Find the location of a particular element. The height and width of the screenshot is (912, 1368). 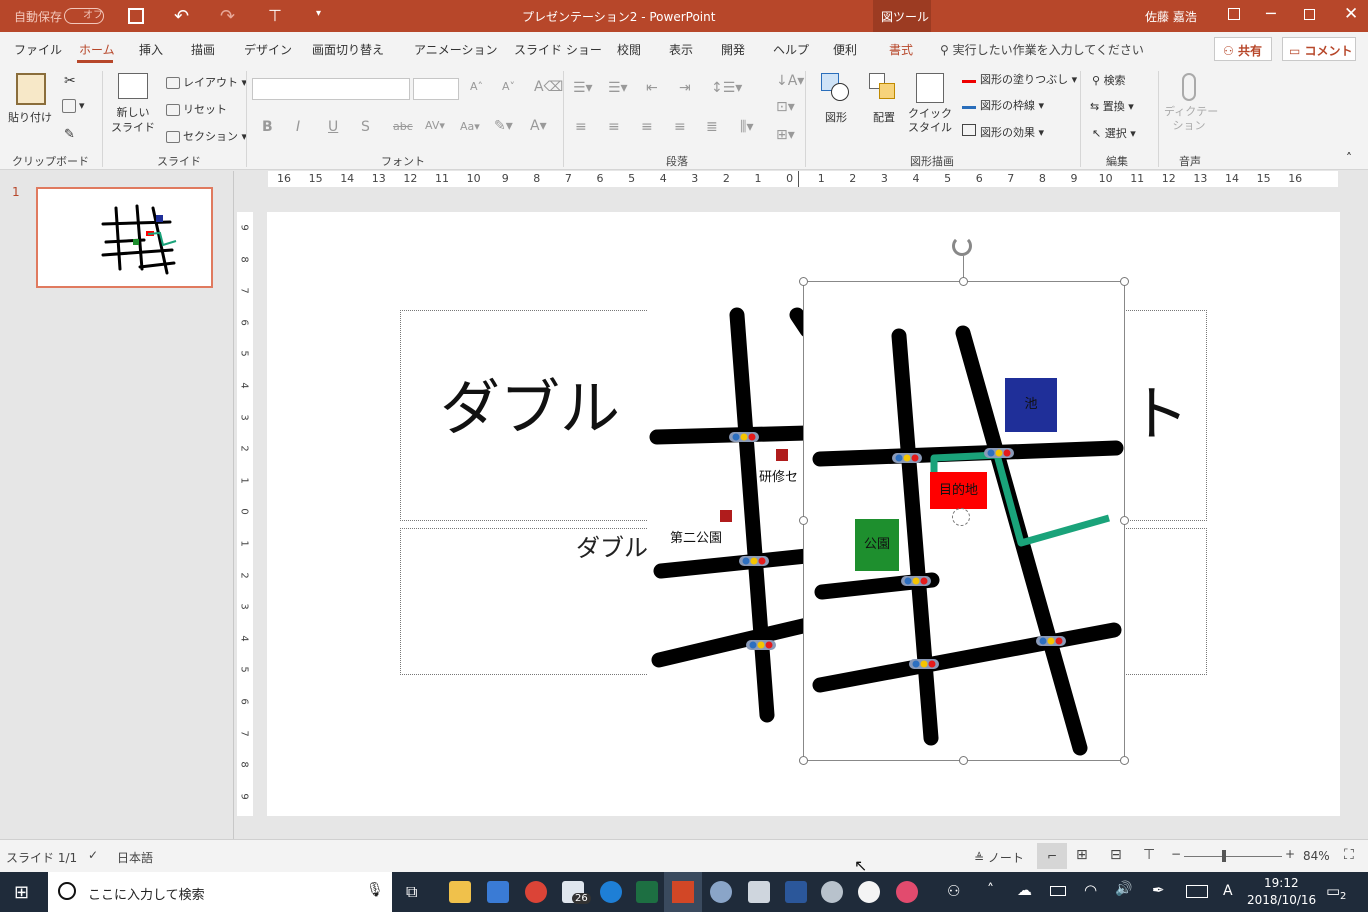

underline-icon: U is located at coordinates (333, 127).